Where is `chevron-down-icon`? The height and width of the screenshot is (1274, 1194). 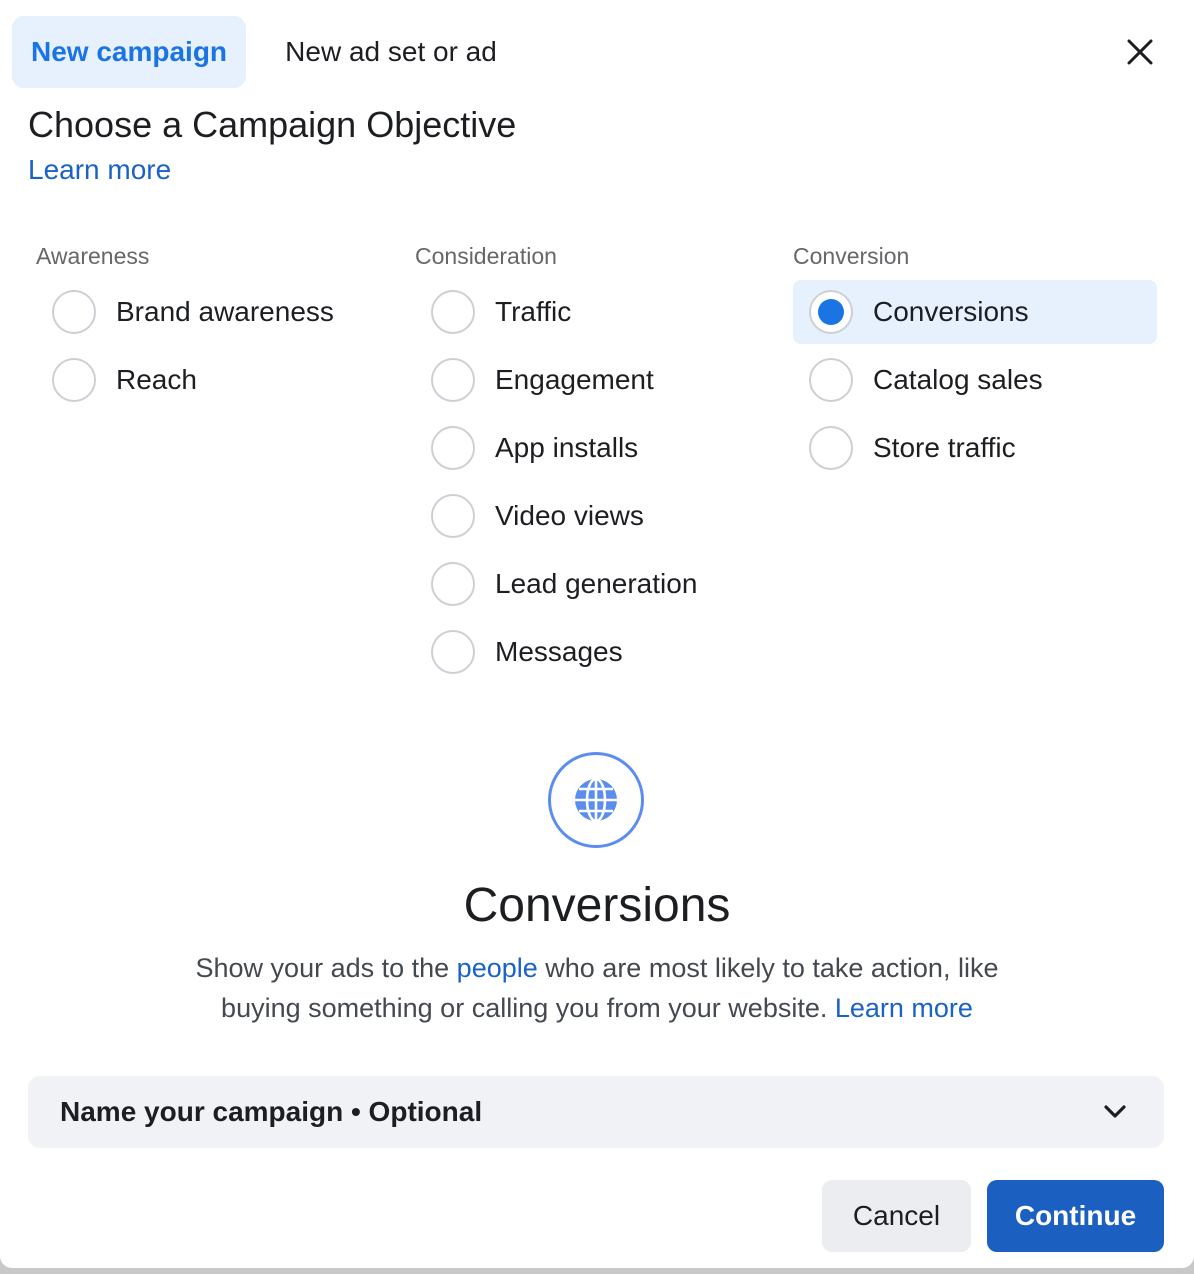 chevron-down-icon is located at coordinates (1115, 1111).